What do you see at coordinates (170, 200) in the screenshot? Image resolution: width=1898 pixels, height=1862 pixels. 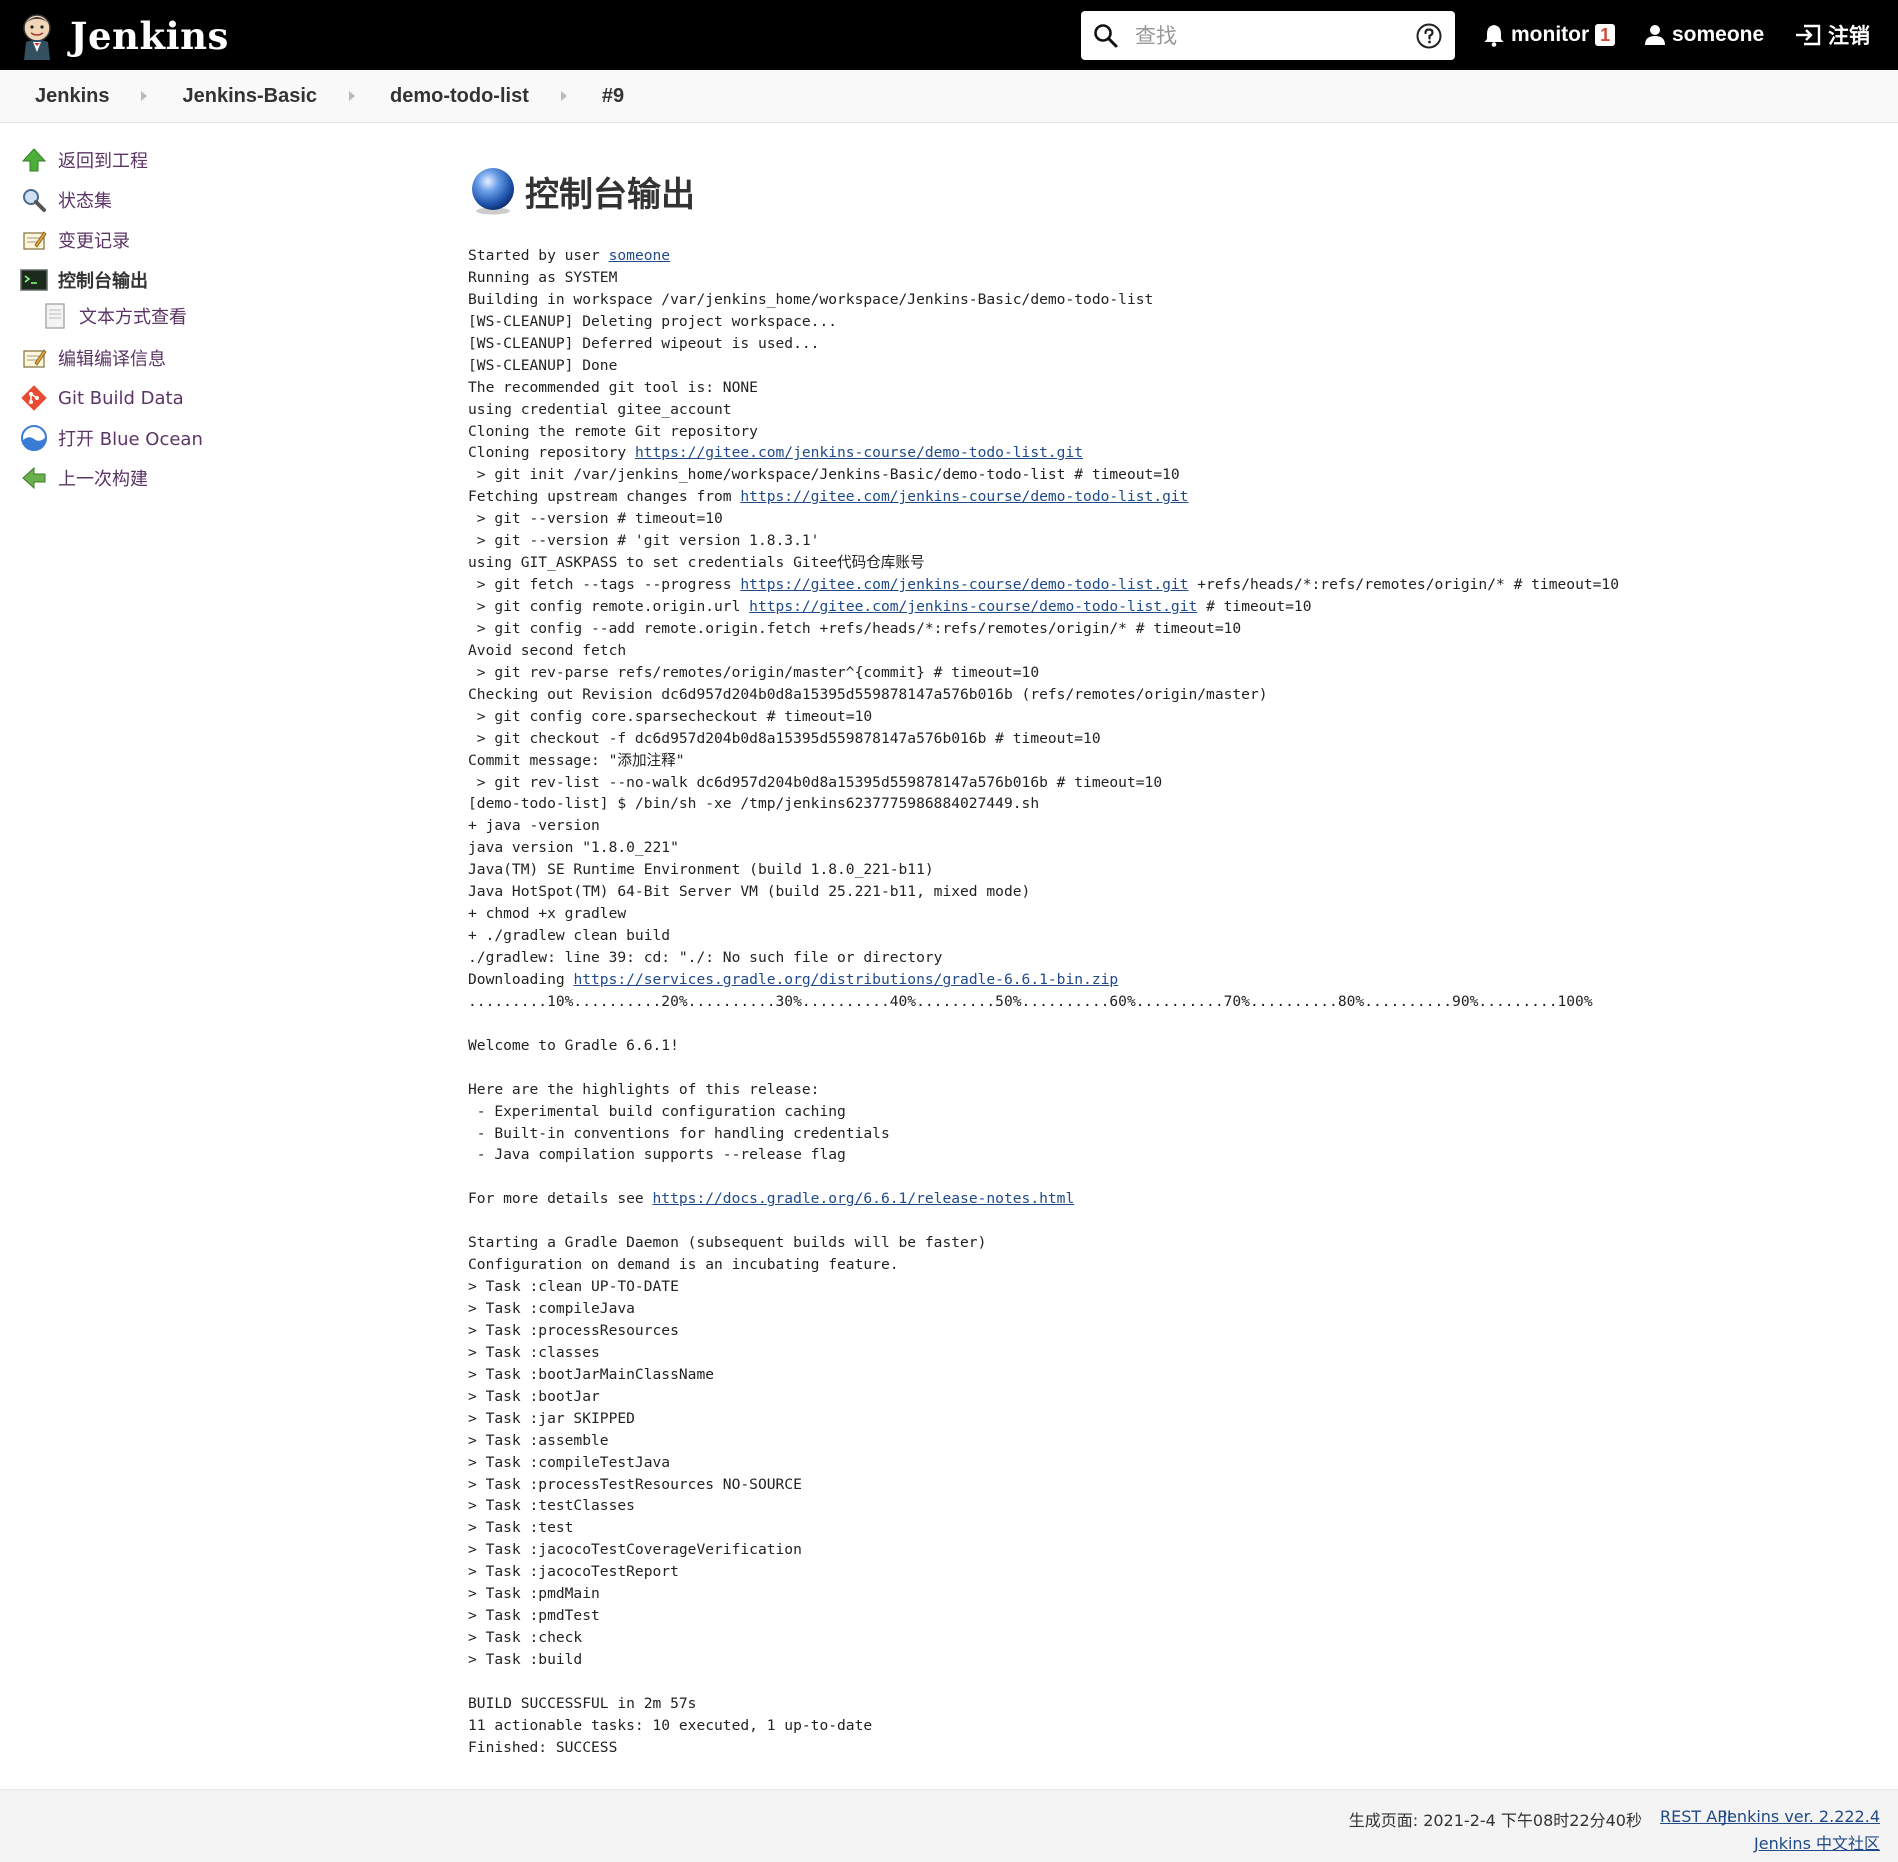 I see `task-status: 状态集` at bounding box center [170, 200].